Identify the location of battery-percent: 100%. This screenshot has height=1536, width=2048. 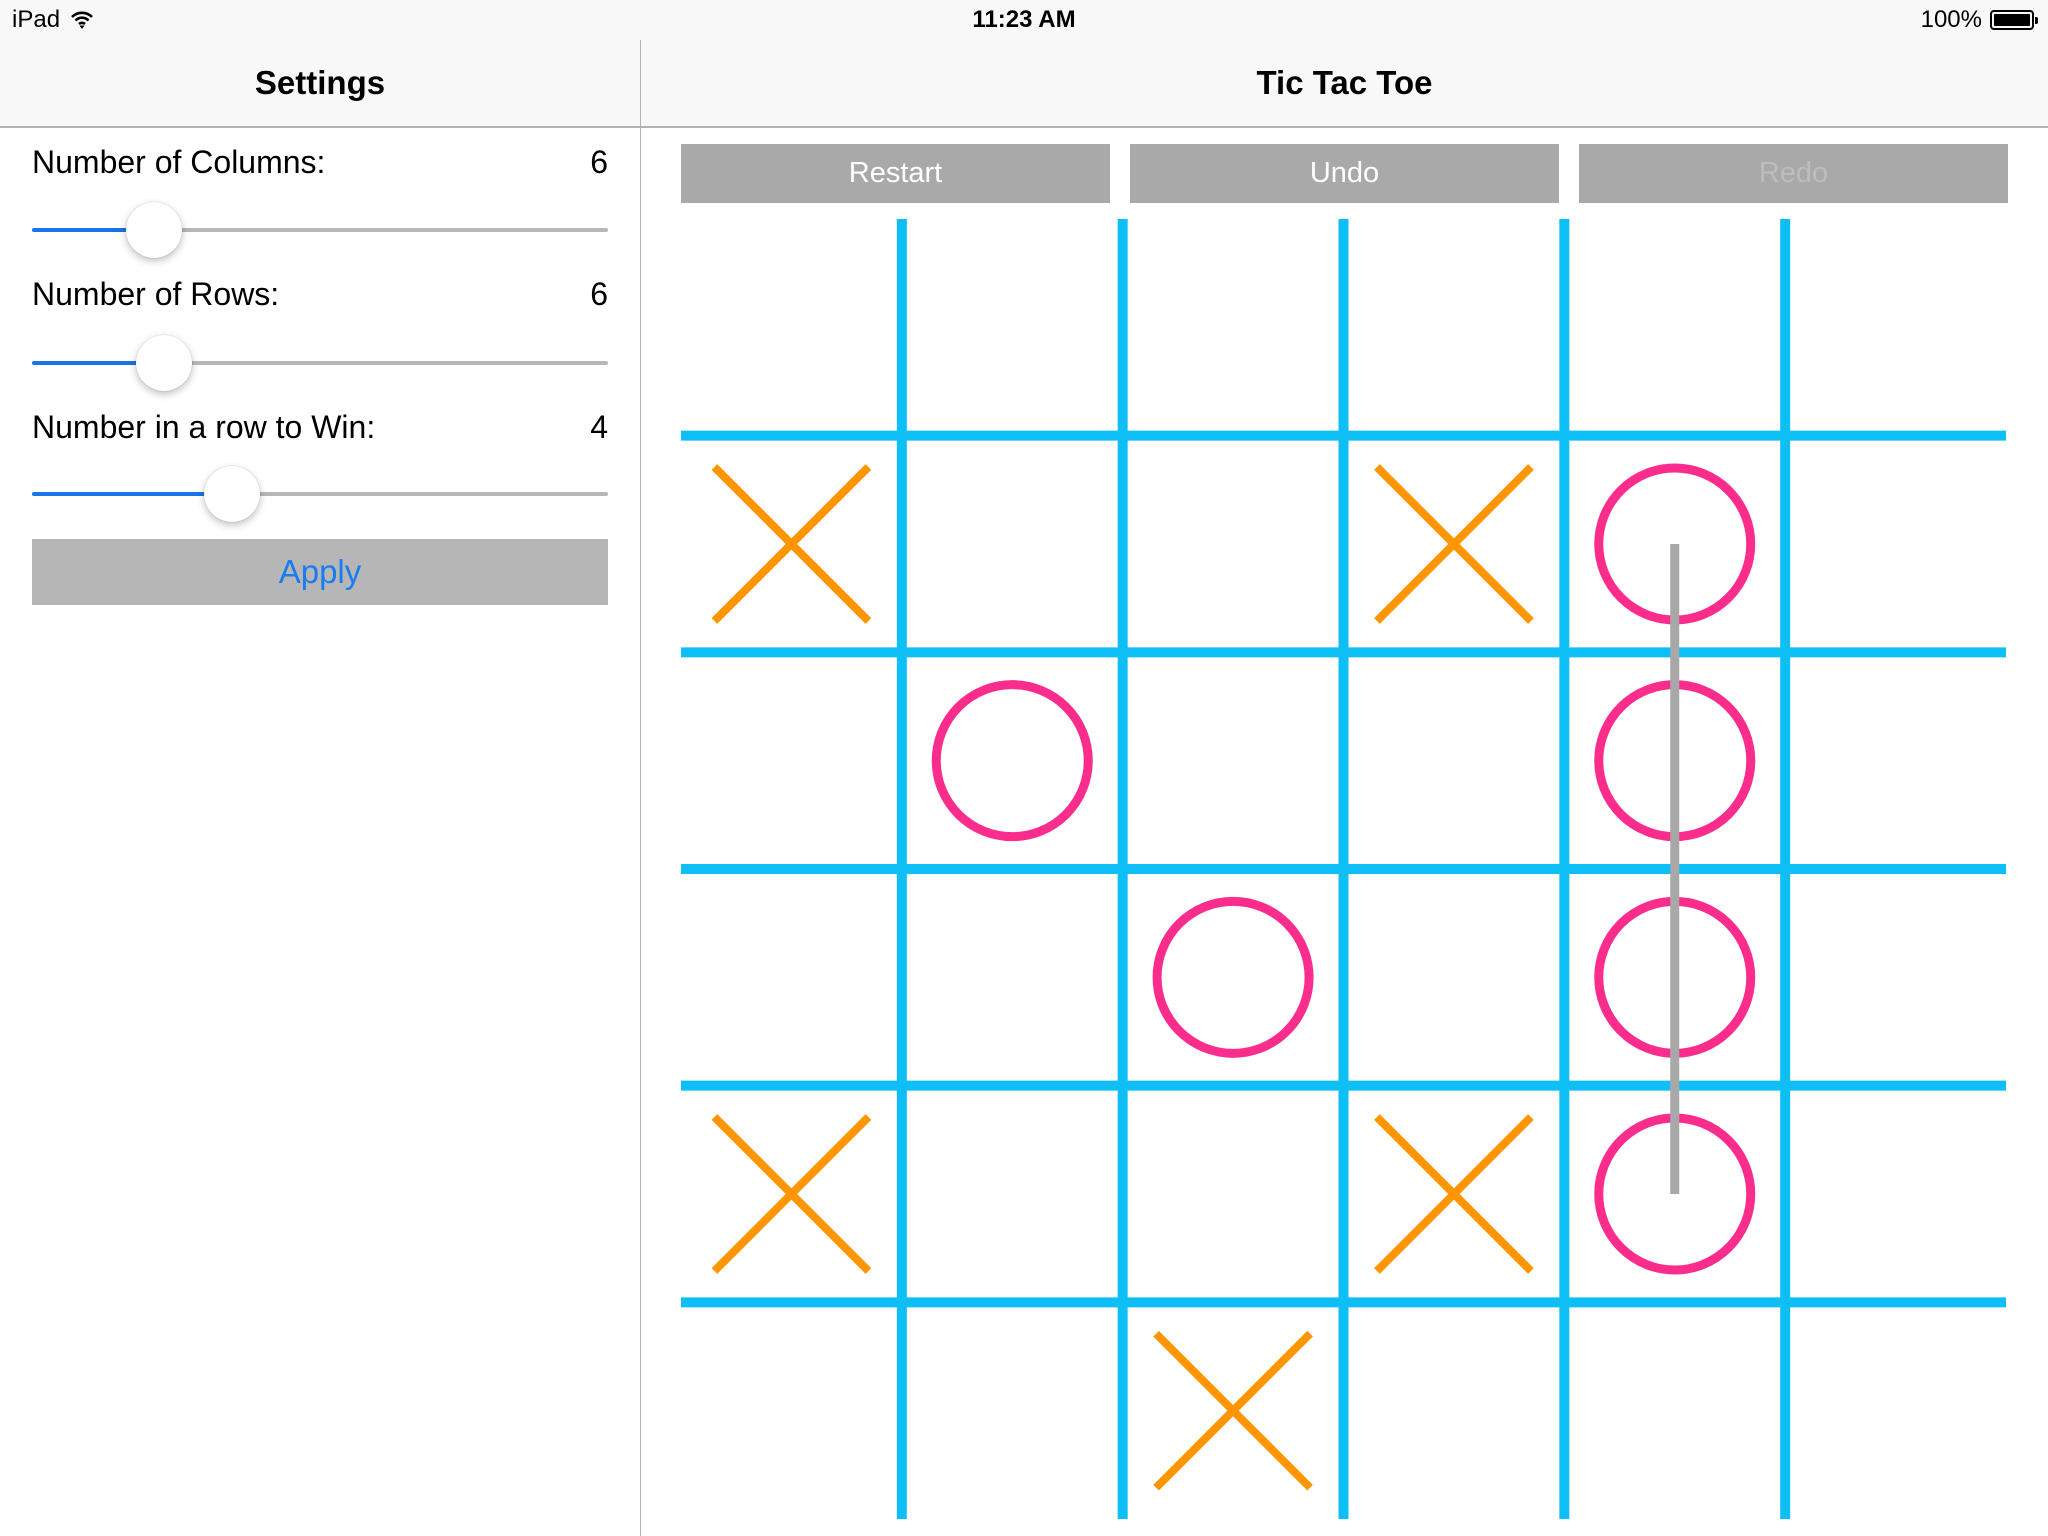
(1951, 19).